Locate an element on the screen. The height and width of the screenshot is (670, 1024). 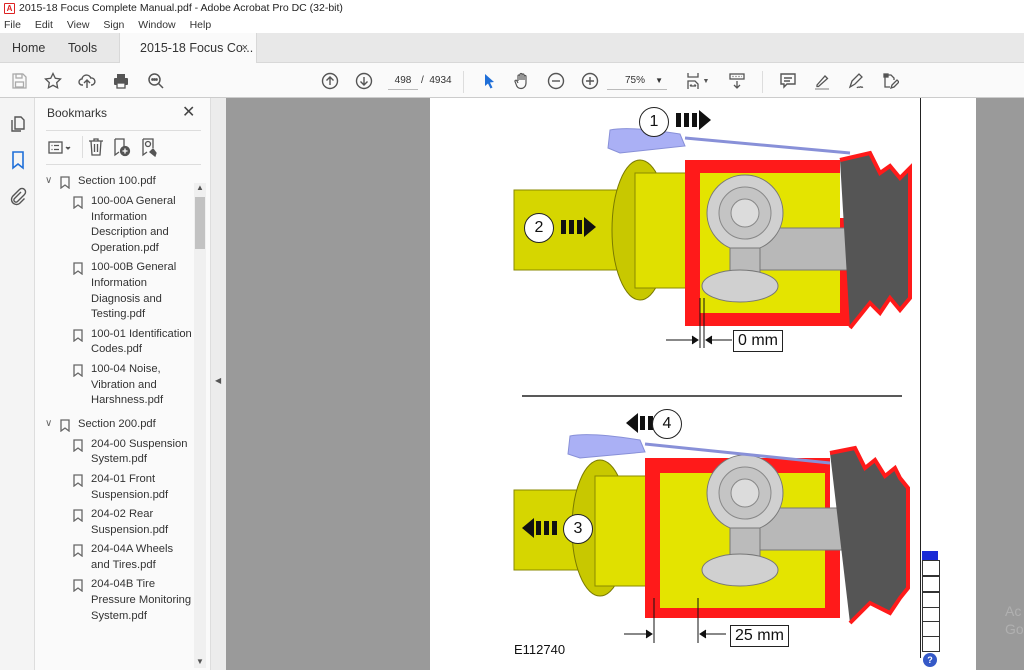
page-number-input: 498 is located at coordinates (403, 81).